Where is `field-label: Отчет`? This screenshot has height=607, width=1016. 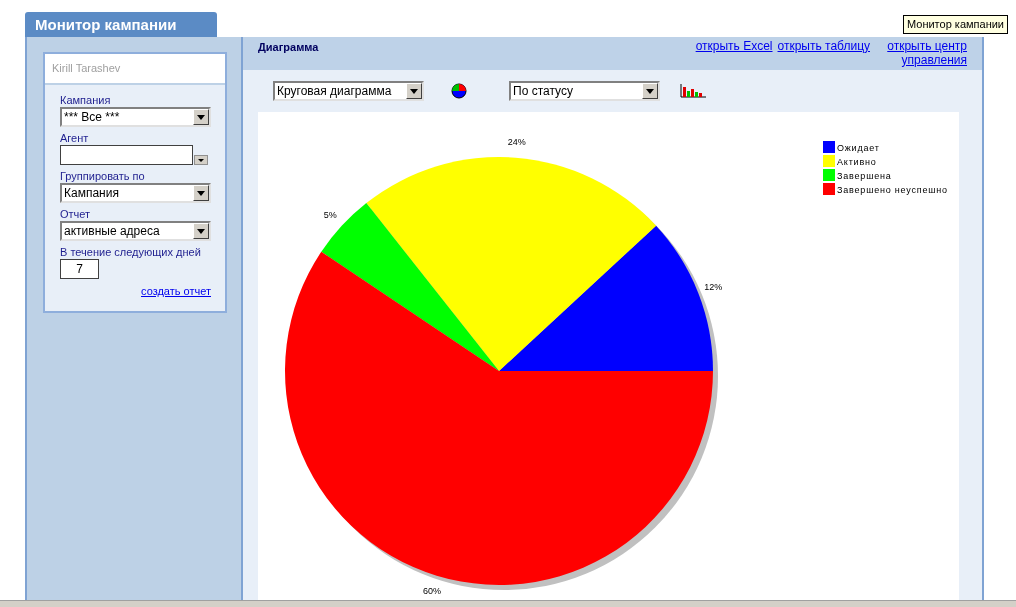 field-label: Отчет is located at coordinates (76, 214).